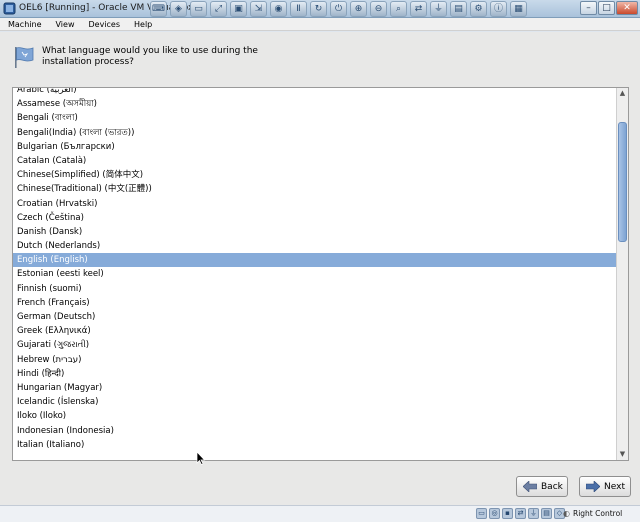 Image resolution: width=640 pixels, height=522 pixels. I want to click on next-button: Next, so click(605, 486).